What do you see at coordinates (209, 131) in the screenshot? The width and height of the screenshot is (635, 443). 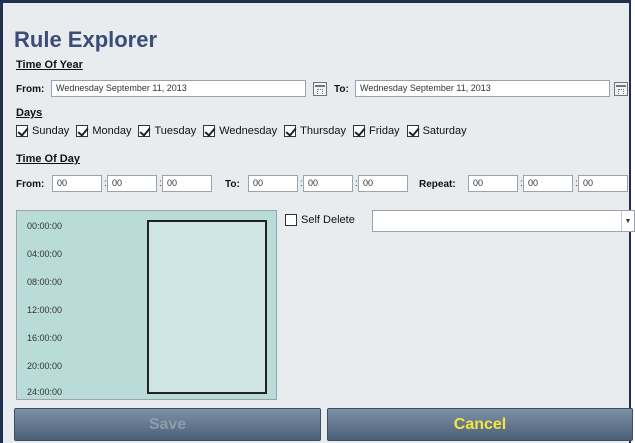 I see `wednesday-checkbox` at bounding box center [209, 131].